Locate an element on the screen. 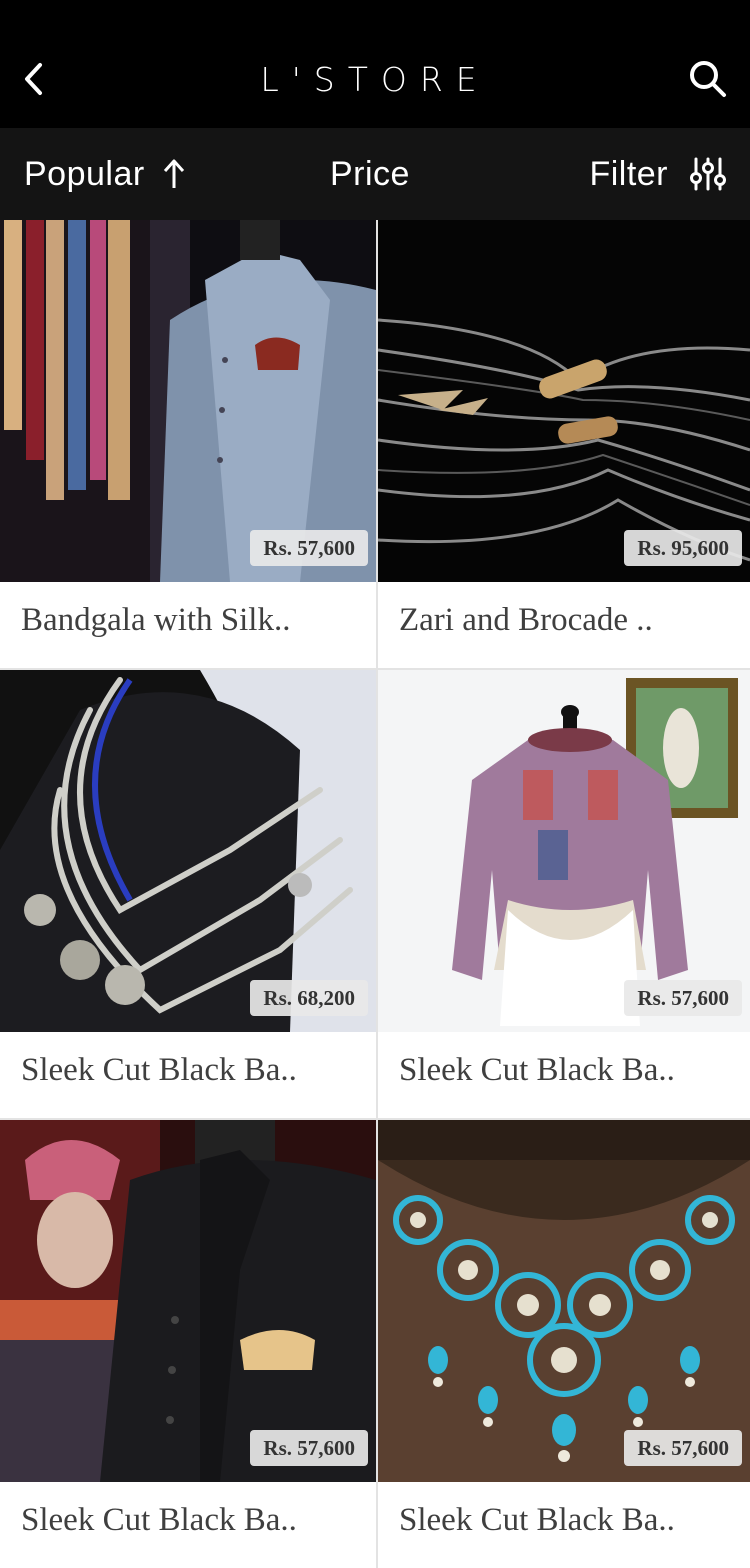 This screenshot has height=1568, width=750. price-badge: Rs. 95,600 is located at coordinates (683, 548).